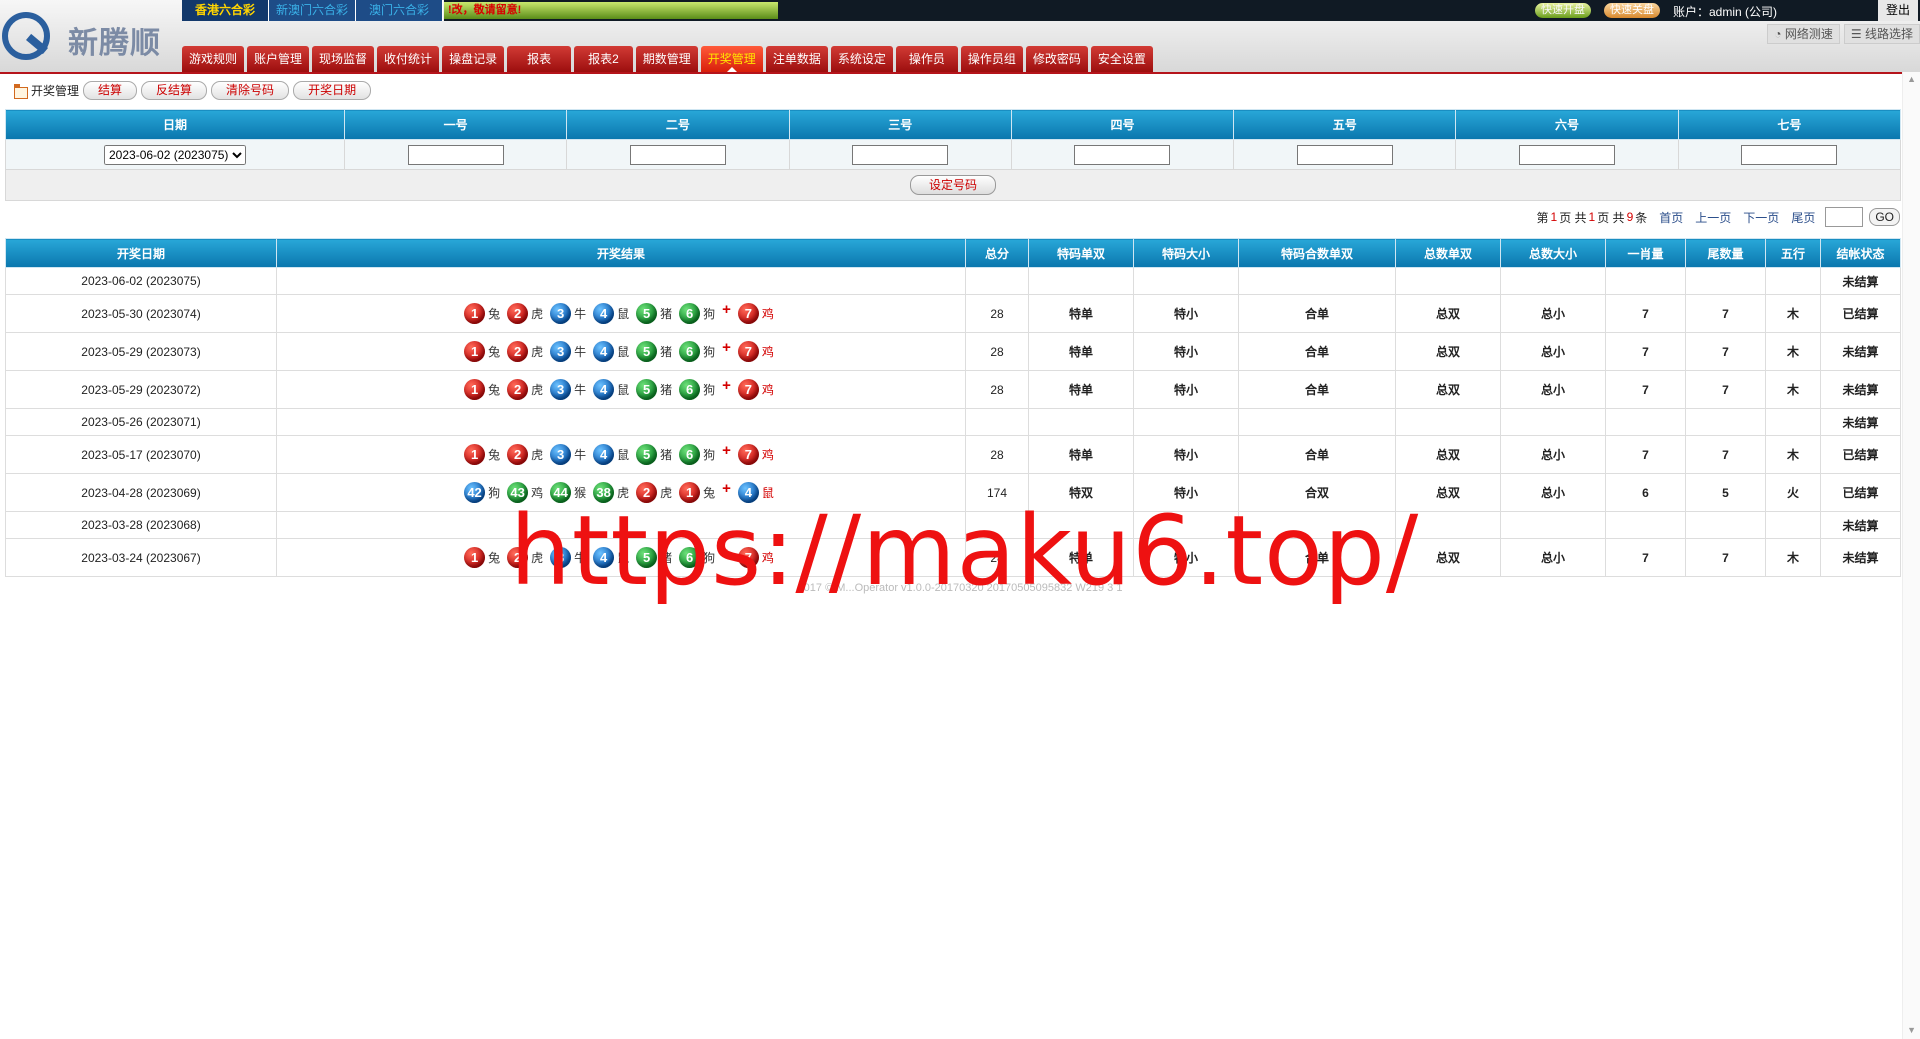 The width and height of the screenshot is (1920, 1039). I want to click on number-4-input, so click(1122, 154).